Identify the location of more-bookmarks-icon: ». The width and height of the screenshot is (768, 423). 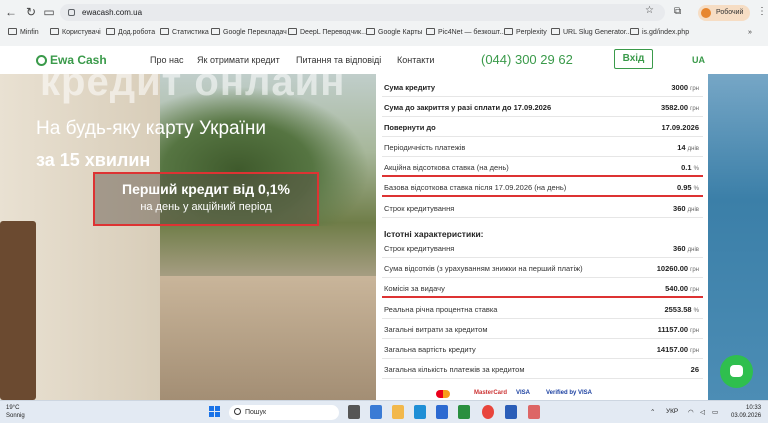
(750, 33).